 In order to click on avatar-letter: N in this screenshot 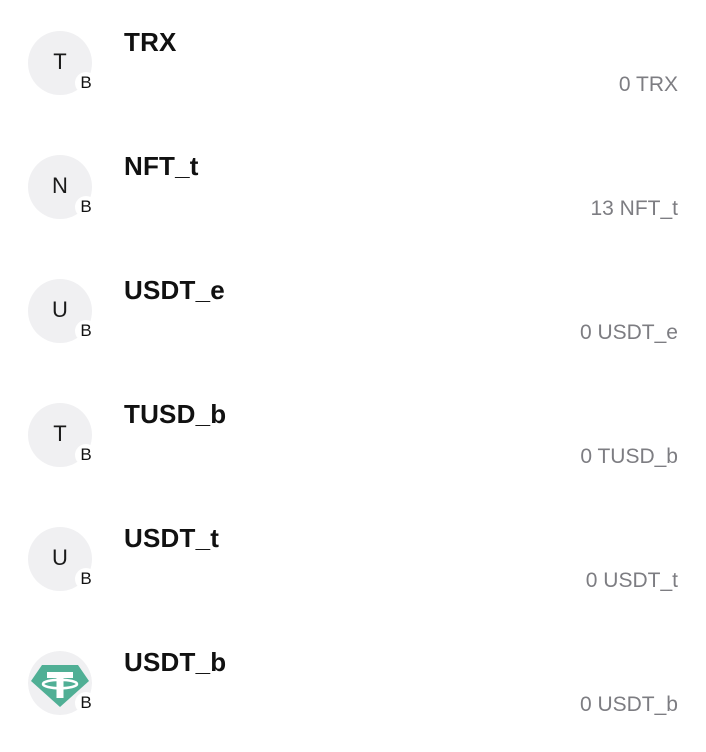, I will do `click(60, 185)`.